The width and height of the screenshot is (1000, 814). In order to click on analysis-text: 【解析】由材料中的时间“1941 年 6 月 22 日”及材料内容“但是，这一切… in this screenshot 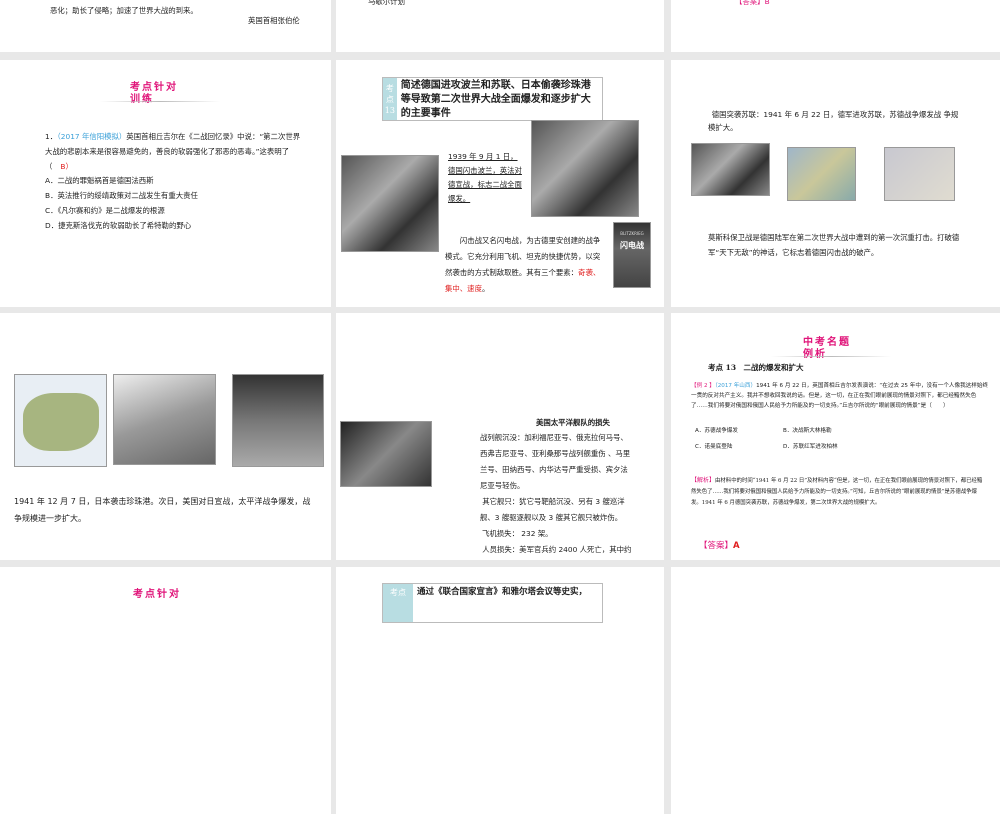, I will do `click(837, 491)`.